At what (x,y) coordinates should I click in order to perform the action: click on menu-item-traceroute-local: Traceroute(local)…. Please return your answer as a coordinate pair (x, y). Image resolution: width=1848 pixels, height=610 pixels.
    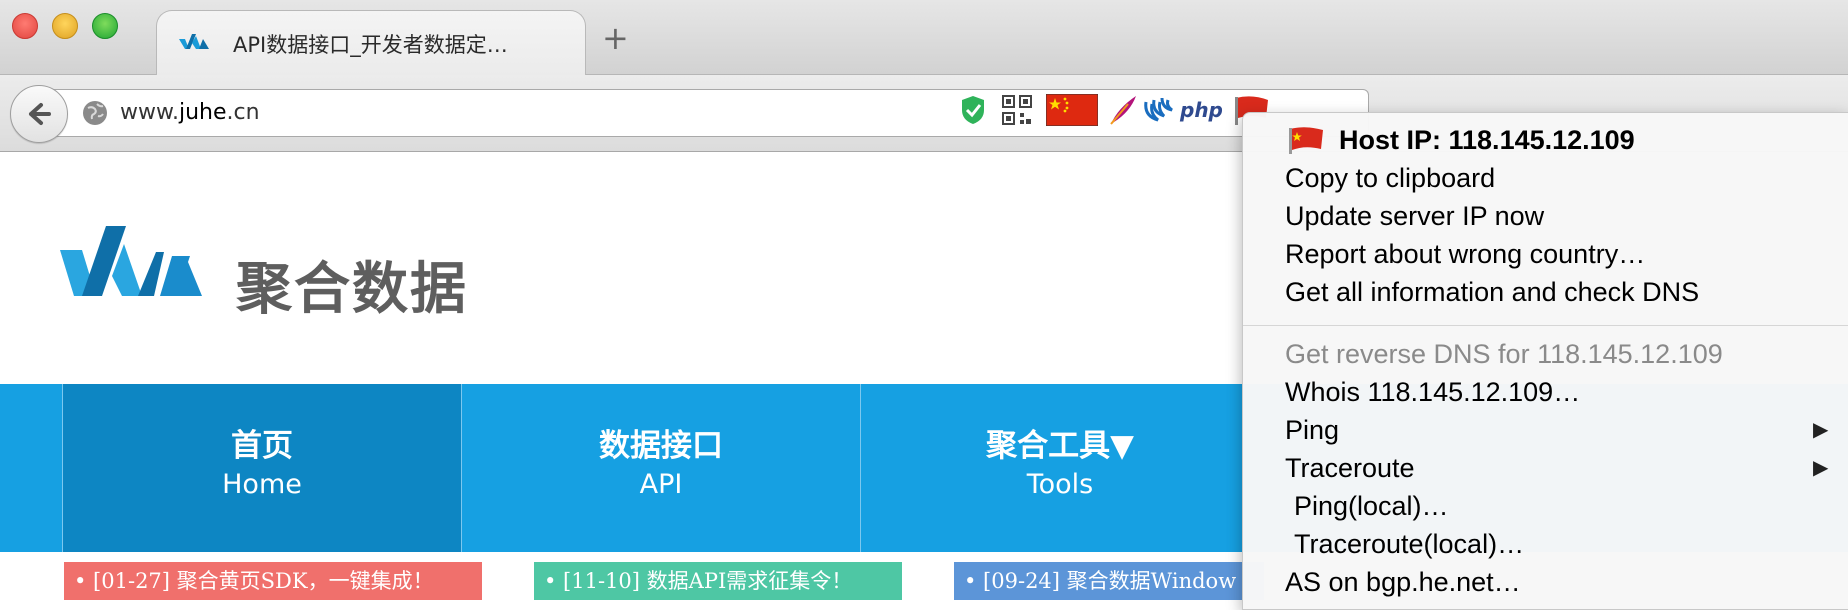
    Looking at the image, I should click on (1409, 544).